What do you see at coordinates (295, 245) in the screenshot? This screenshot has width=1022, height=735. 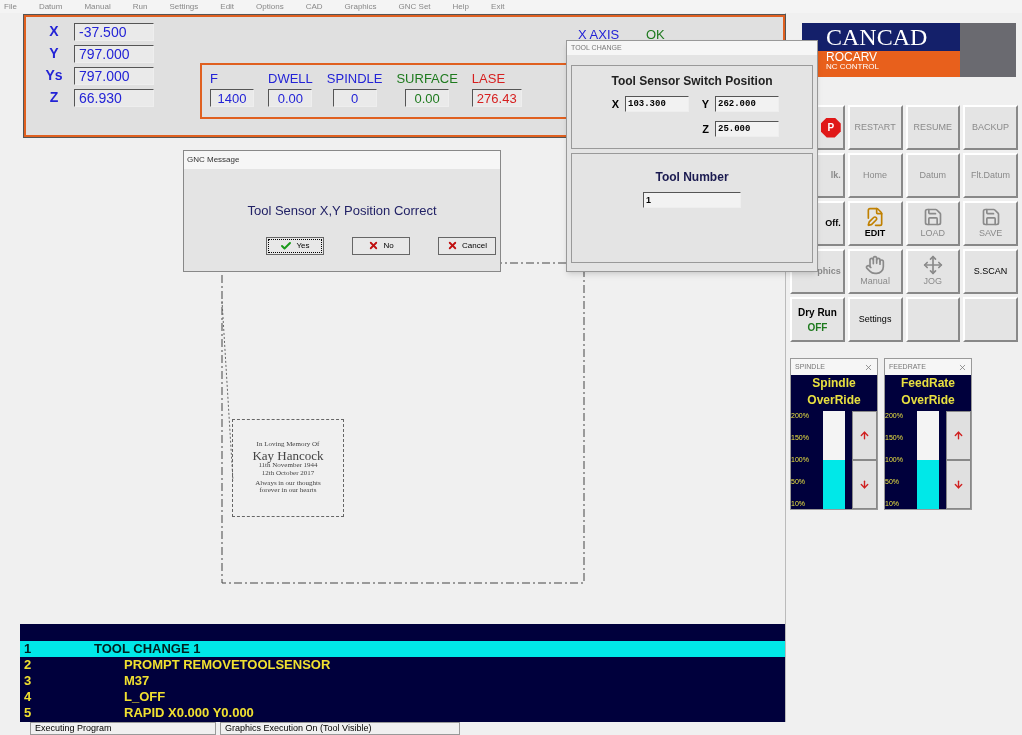 I see `dialog-button: Yes` at bounding box center [295, 245].